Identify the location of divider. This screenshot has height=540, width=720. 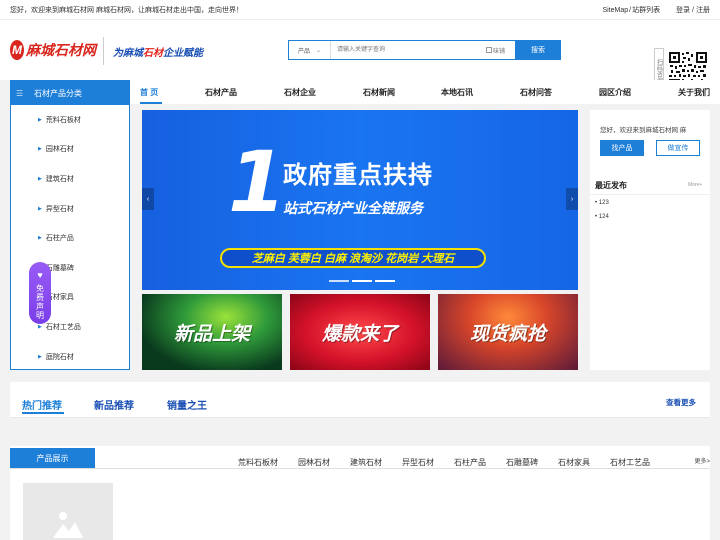
(650, 194).